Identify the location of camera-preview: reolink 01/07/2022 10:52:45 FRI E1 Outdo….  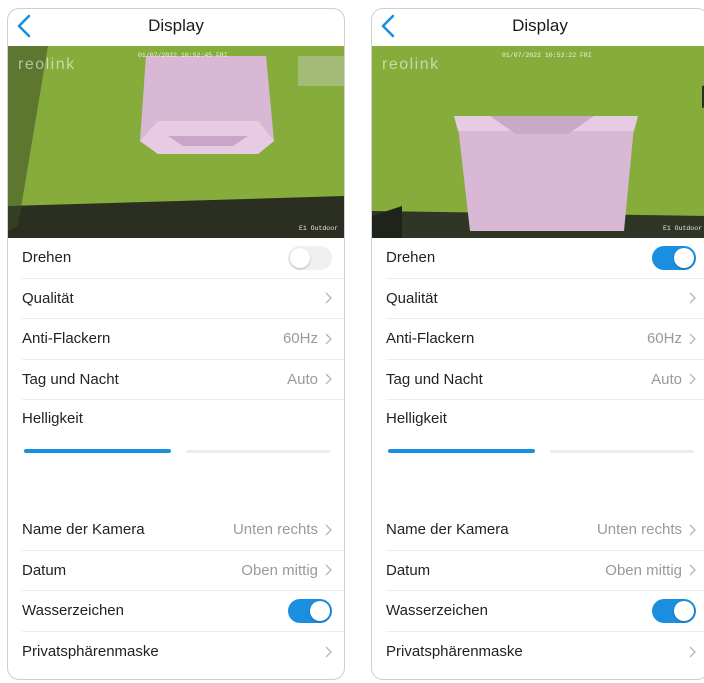
(176, 142).